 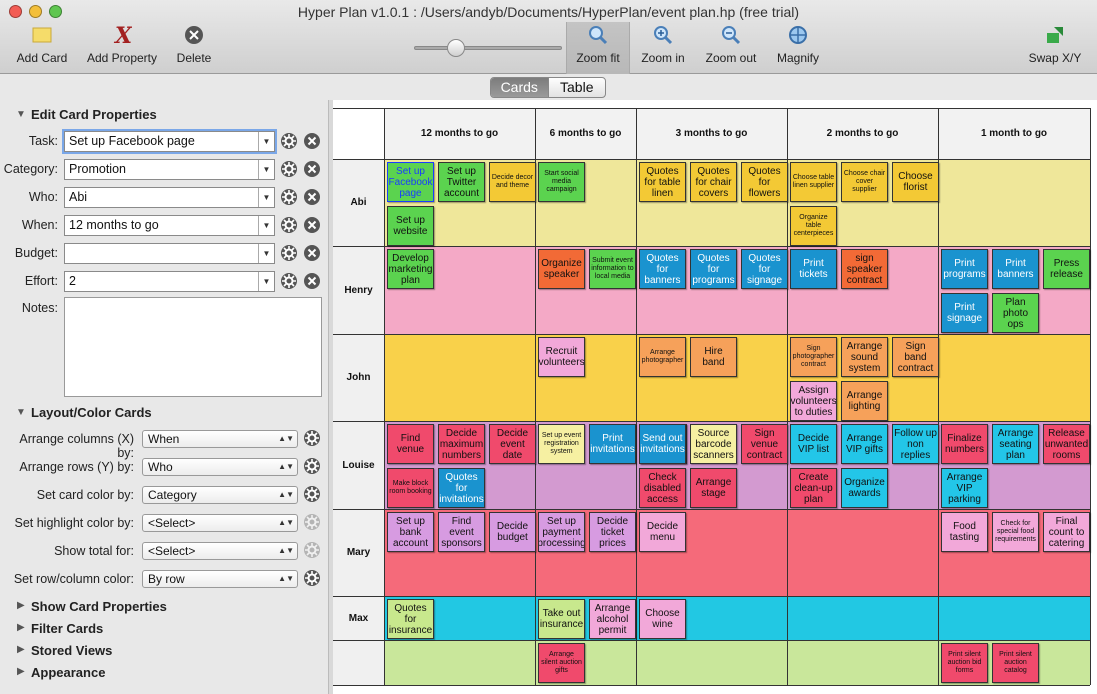 I want to click on task-card: sign speaker contract, so click(x=864, y=269).